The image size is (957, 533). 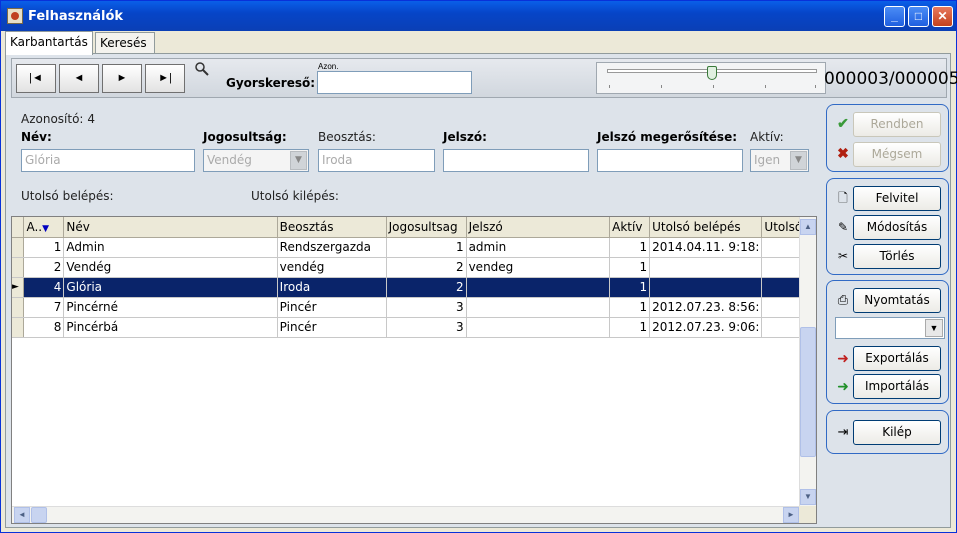 What do you see at coordinates (918, 16) in the screenshot?
I see `maximize-button: □` at bounding box center [918, 16].